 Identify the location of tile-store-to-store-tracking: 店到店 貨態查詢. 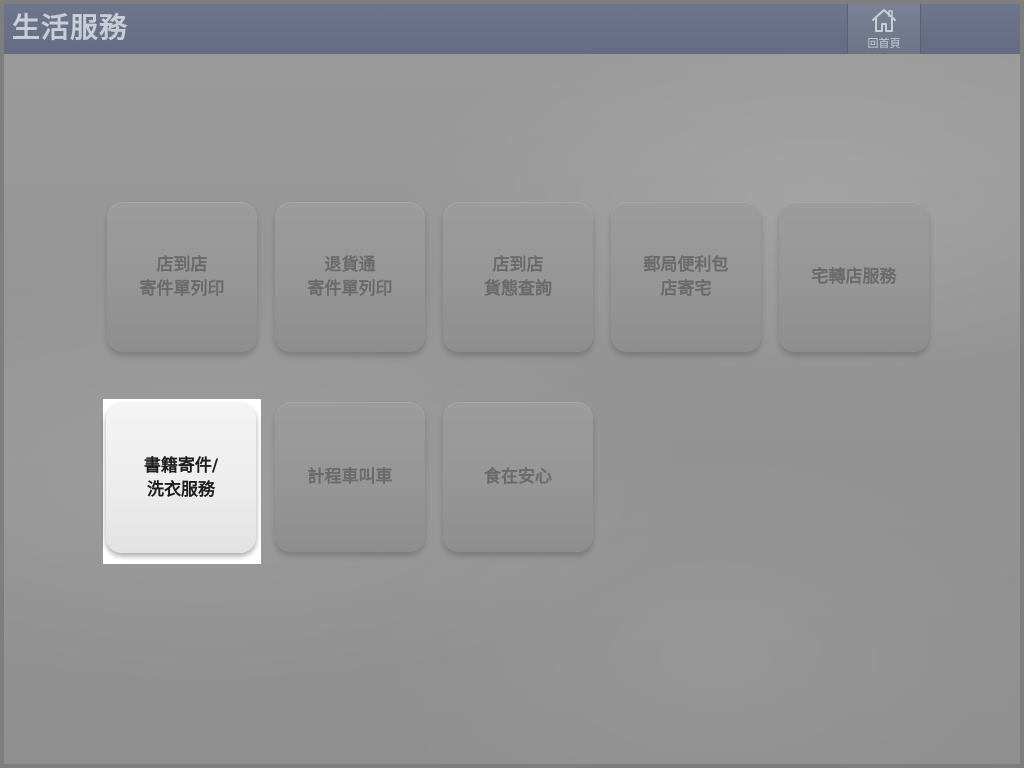
(518, 277).